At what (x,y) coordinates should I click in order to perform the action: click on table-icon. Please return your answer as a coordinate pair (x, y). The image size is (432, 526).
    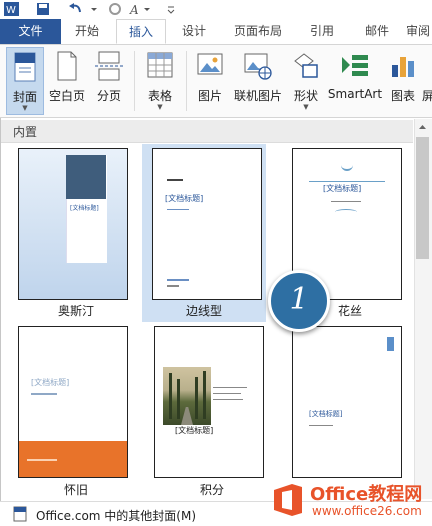
    Looking at the image, I should click on (160, 65).